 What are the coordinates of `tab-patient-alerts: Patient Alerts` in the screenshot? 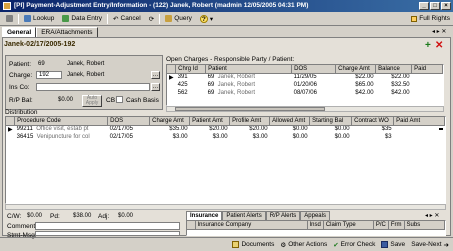 It's located at (244, 215).